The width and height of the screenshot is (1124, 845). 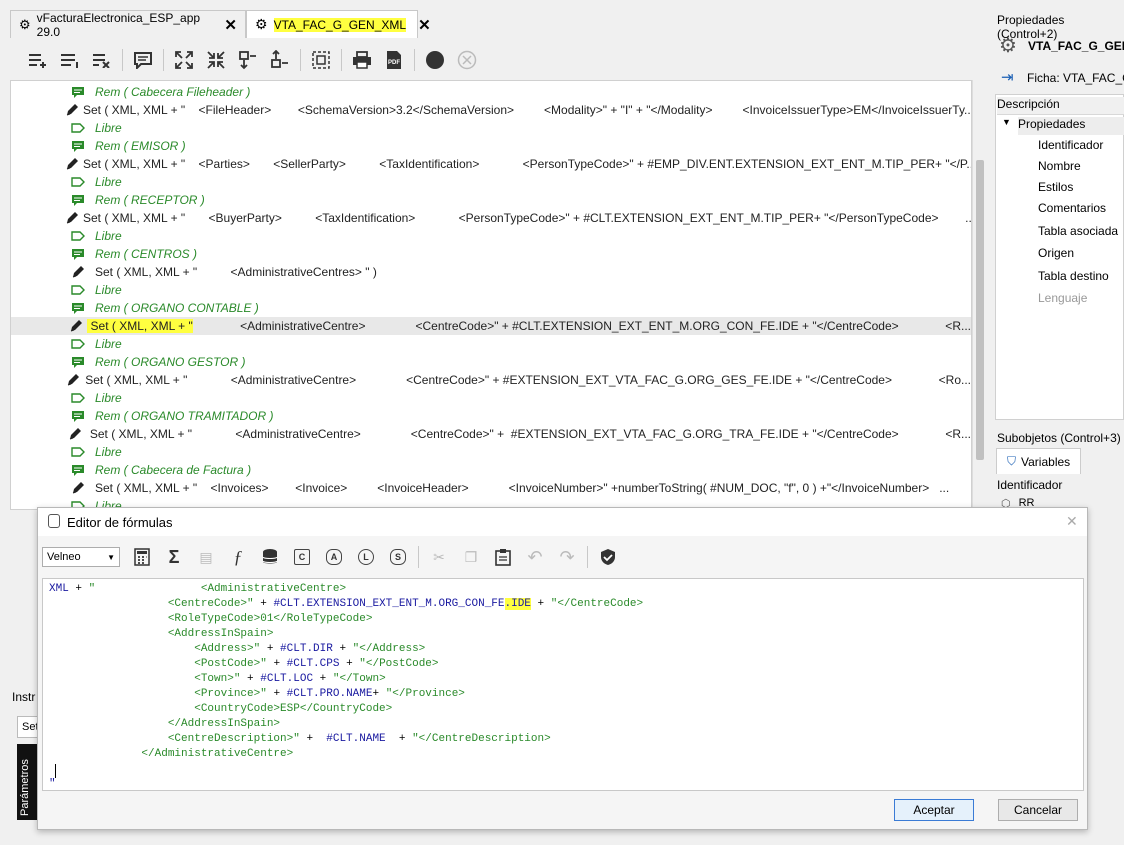 I want to click on prop-origen: Origen, so click(x=1056, y=253).